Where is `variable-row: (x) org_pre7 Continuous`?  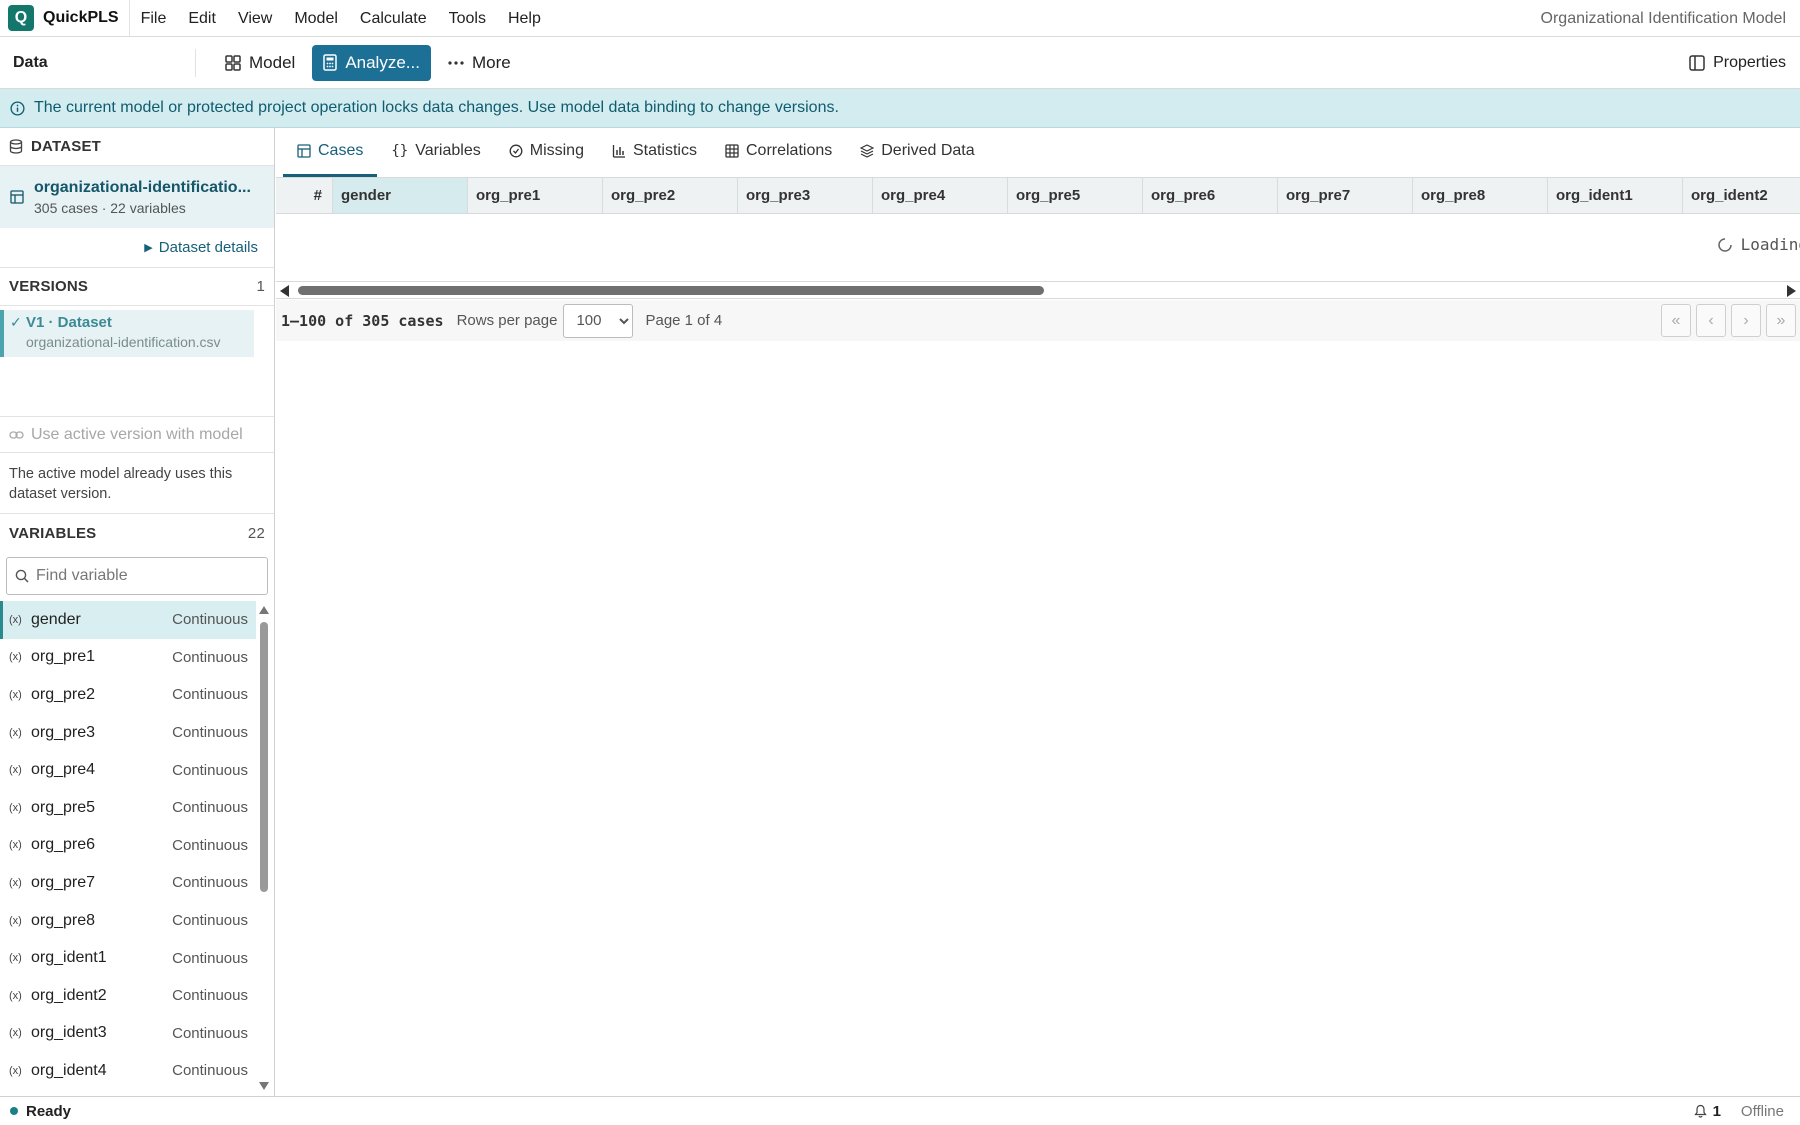 variable-row: (x) org_pre7 Continuous is located at coordinates (128, 883).